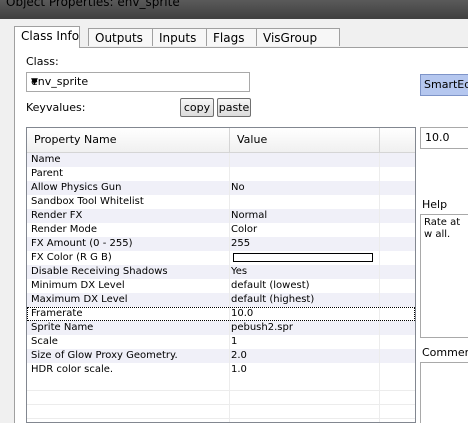 Image resolution: width=468 pixels, height=423 pixels. I want to click on property-name: Sandbox Tool Whitelist, so click(87, 201).